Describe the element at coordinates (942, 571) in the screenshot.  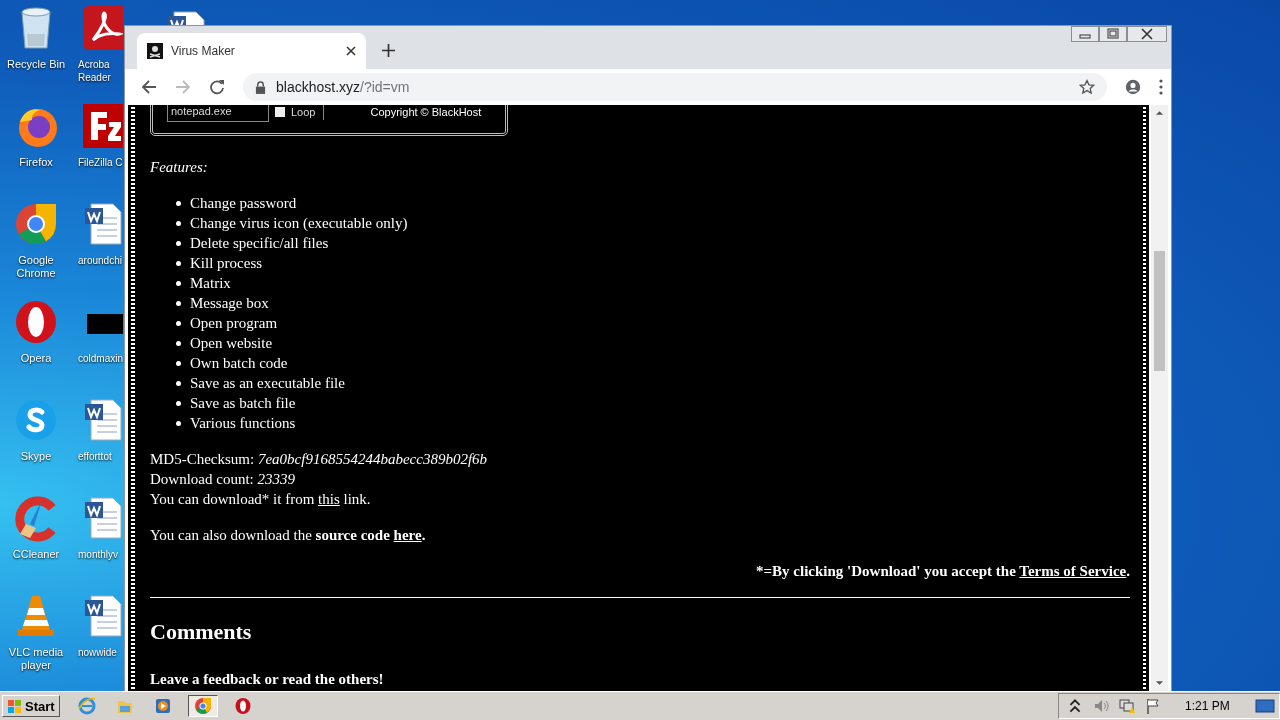
I see `terms-text: *=By clicking 'Download' you accept the Terms of Service.` at that location.